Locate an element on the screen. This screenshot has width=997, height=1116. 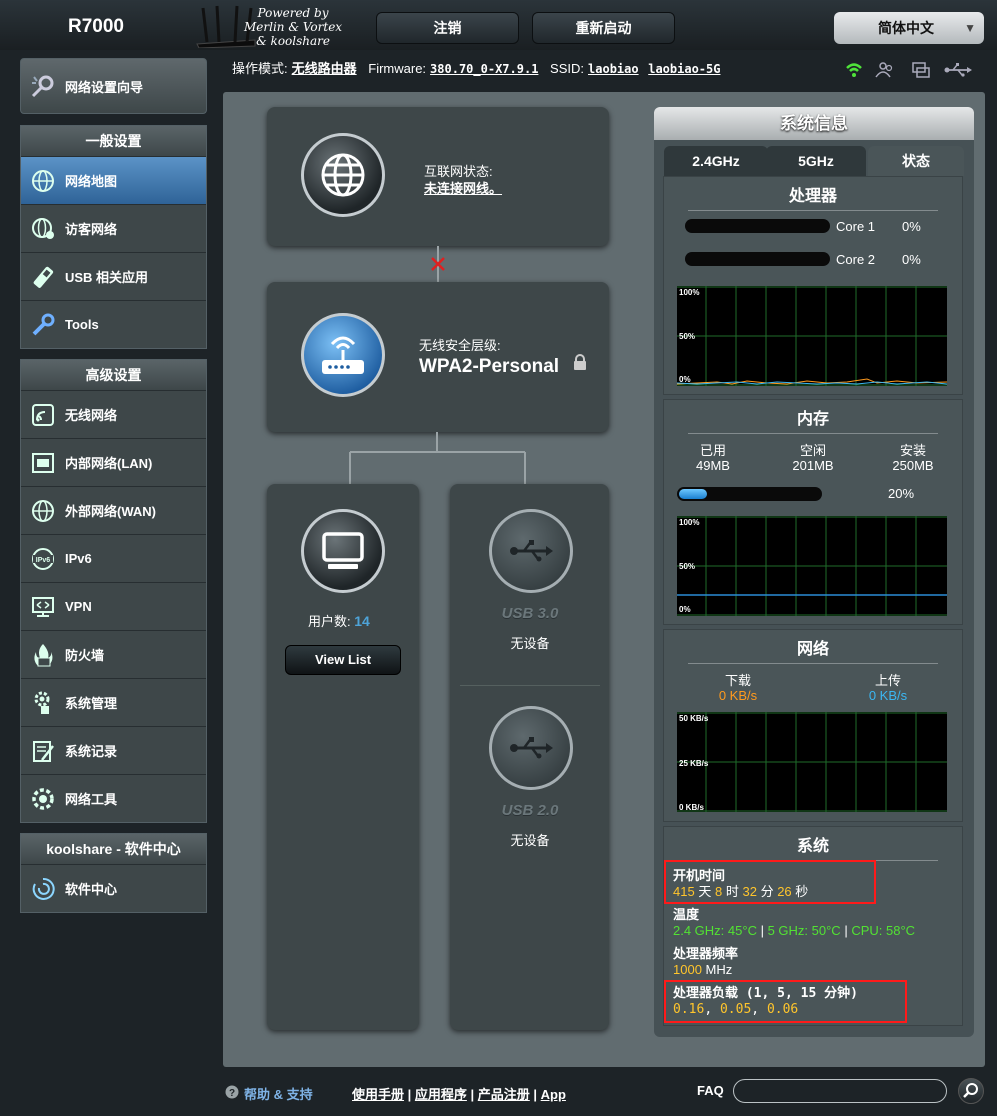
temperature-values: 2.4 GHz: 45°C | 5 GHz: 50°C | CPU: 58°C is located at coordinates (794, 930).